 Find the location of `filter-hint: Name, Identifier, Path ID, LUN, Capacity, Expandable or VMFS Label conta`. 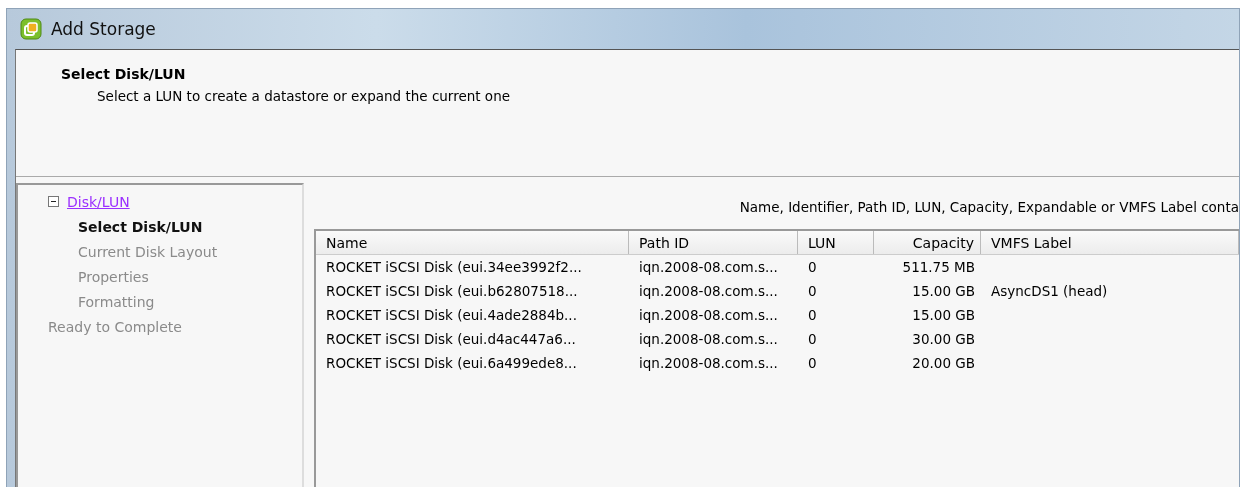

filter-hint: Name, Identifier, Path ID, LUN, Capacity, Expandable or VMFS Label conta is located at coordinates (989, 207).